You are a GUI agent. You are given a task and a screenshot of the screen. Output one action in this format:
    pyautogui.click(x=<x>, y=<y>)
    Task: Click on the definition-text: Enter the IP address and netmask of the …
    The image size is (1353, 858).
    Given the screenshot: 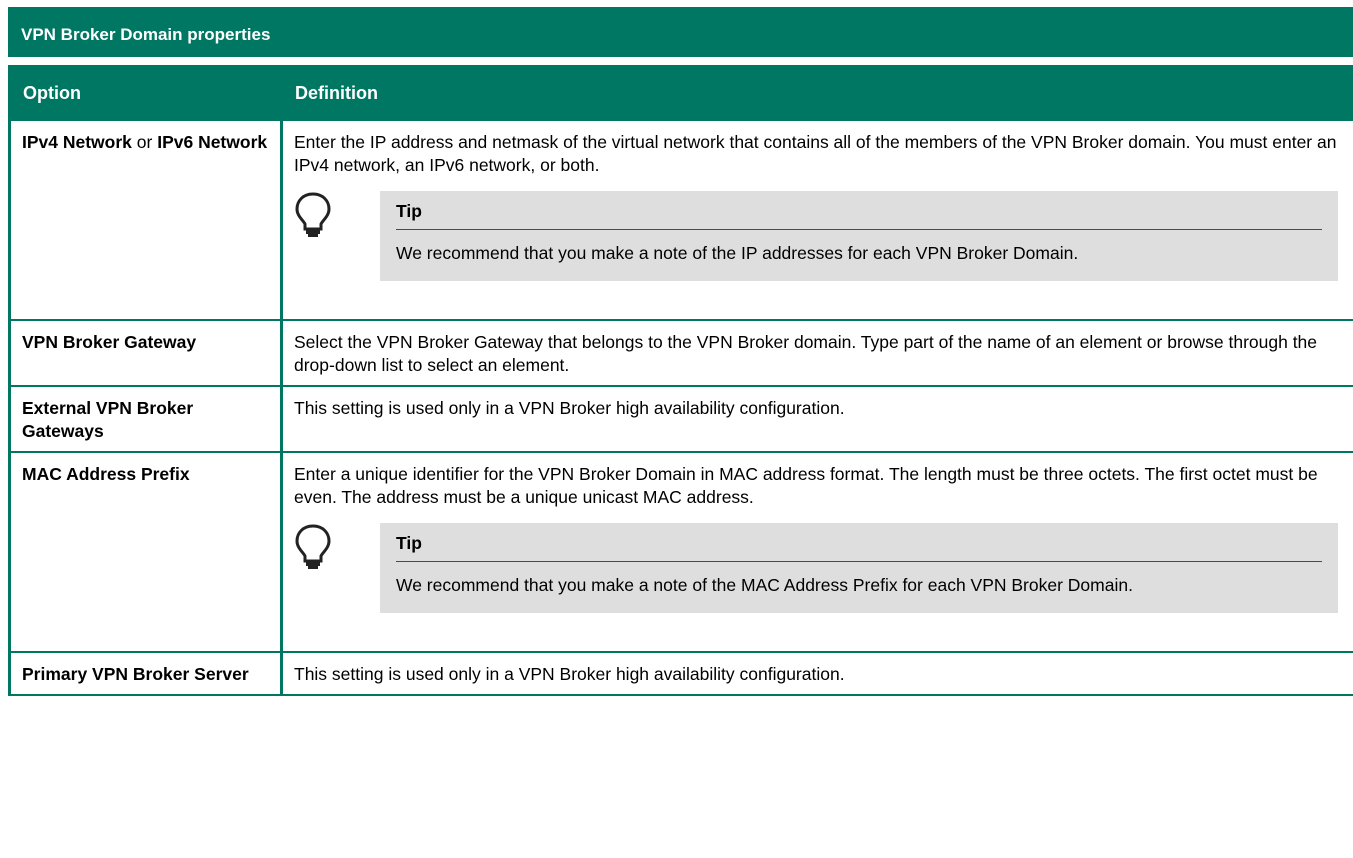 What is the action you would take?
    pyautogui.click(x=815, y=153)
    